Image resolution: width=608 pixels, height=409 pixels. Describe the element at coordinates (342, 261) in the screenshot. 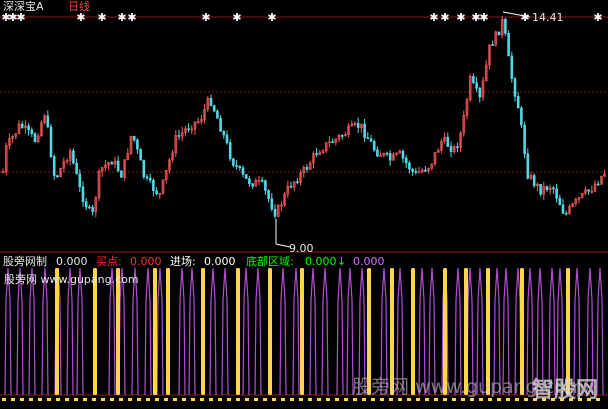

I see `arrow-down-icon: ↓` at that location.